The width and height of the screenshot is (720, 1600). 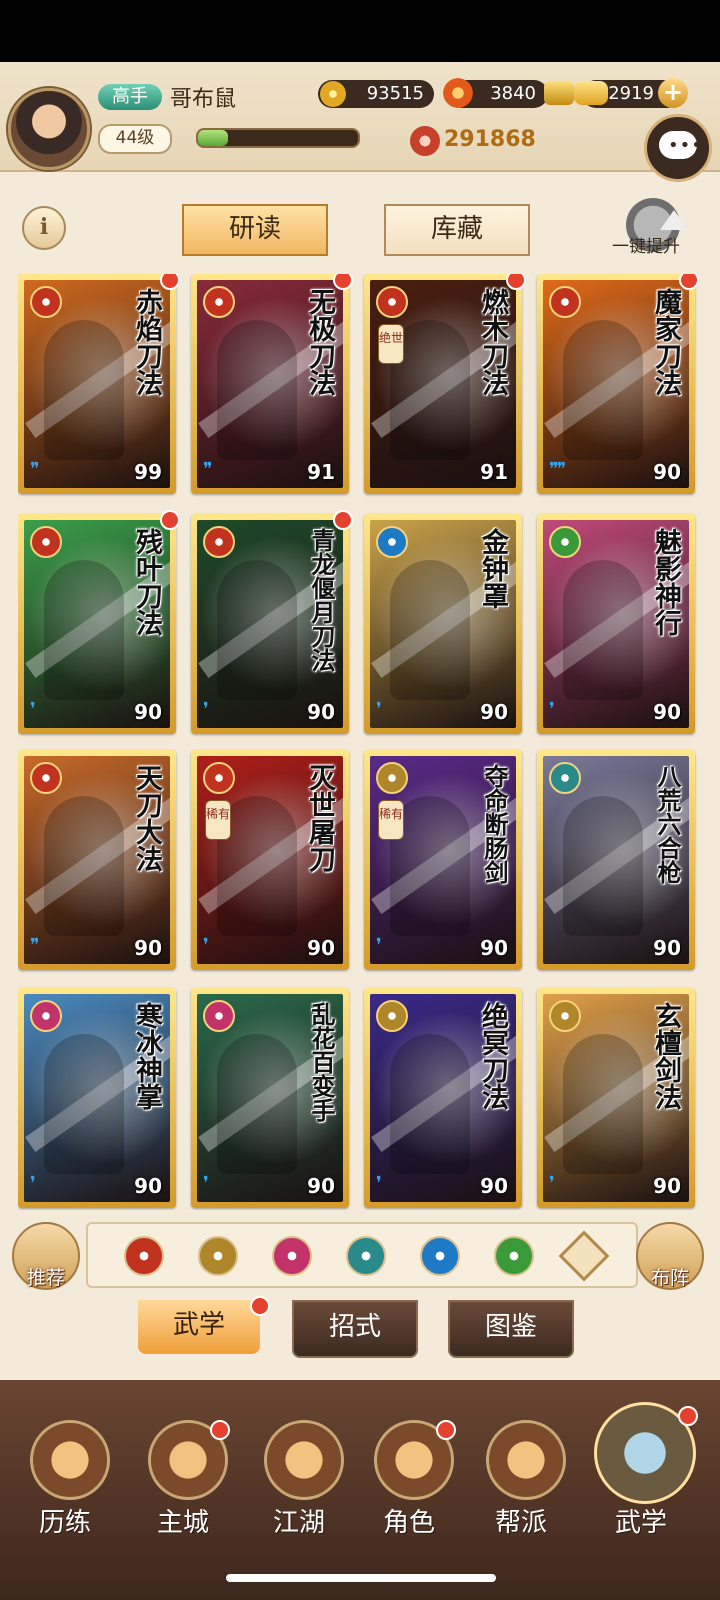 I want to click on nav-jianghu: 江湖, so click(x=299, y=1495).